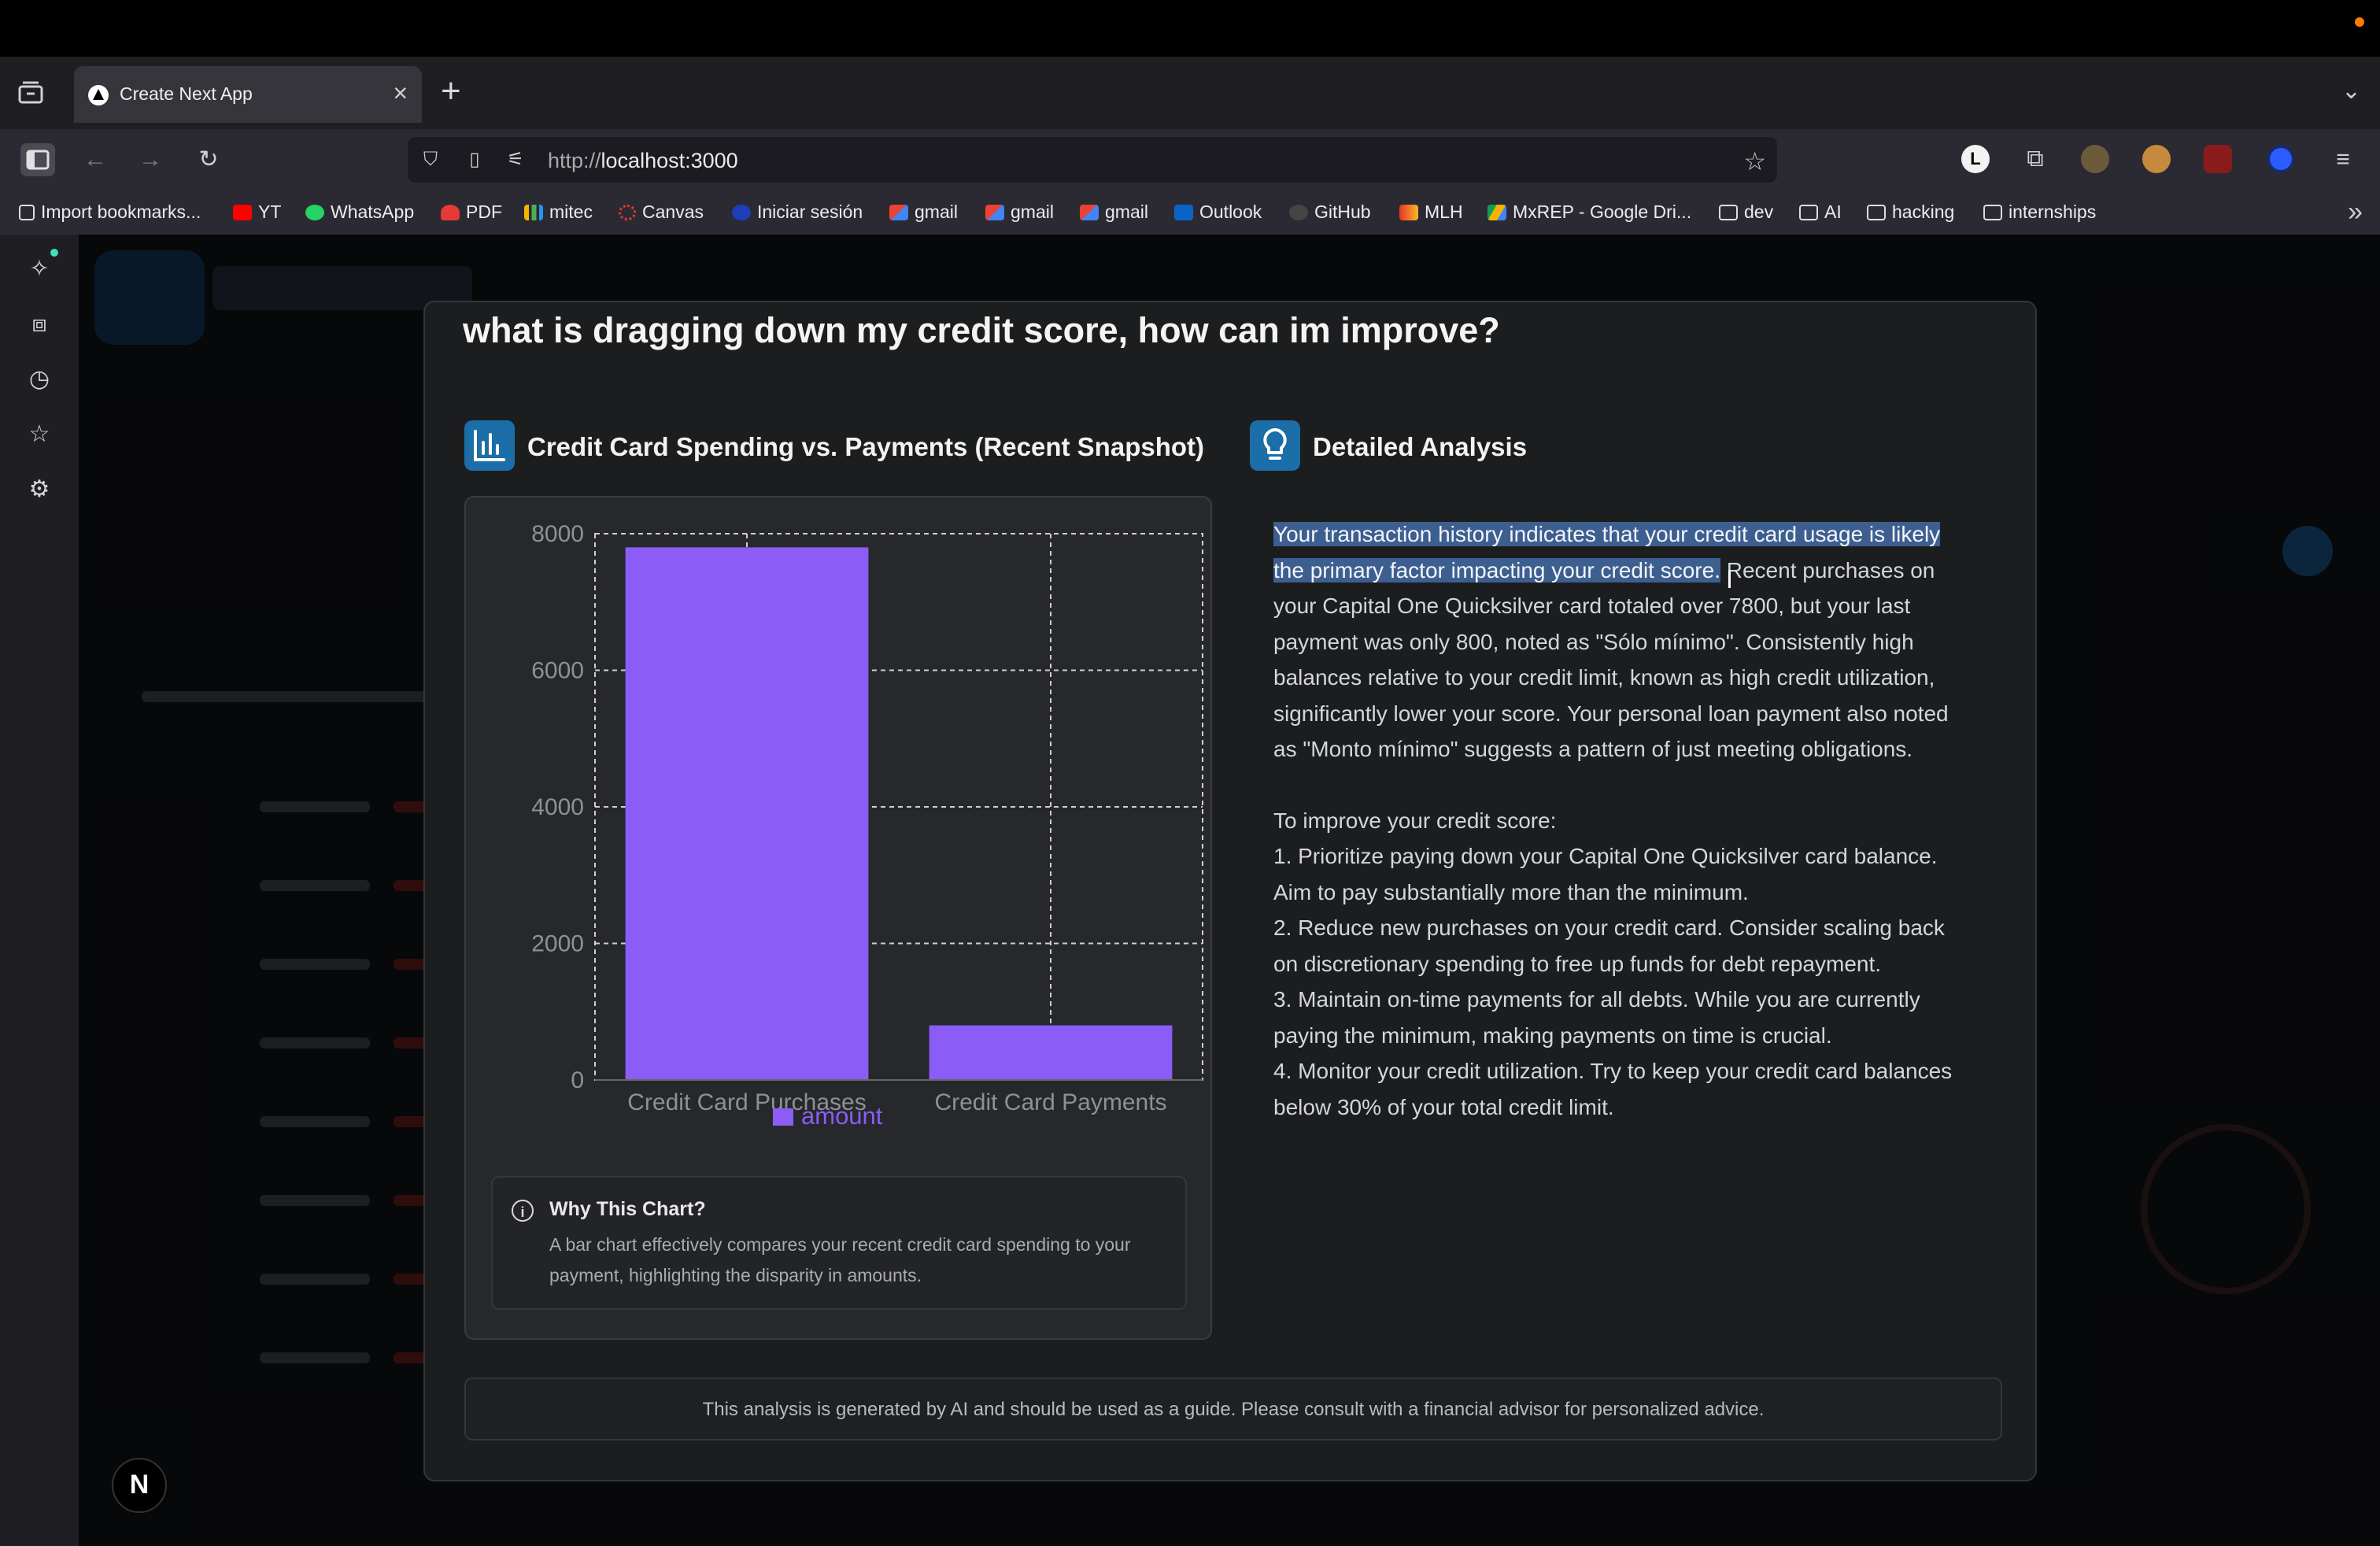 This screenshot has width=2380, height=1546. I want to click on shield-icon: ⛉, so click(431, 160).